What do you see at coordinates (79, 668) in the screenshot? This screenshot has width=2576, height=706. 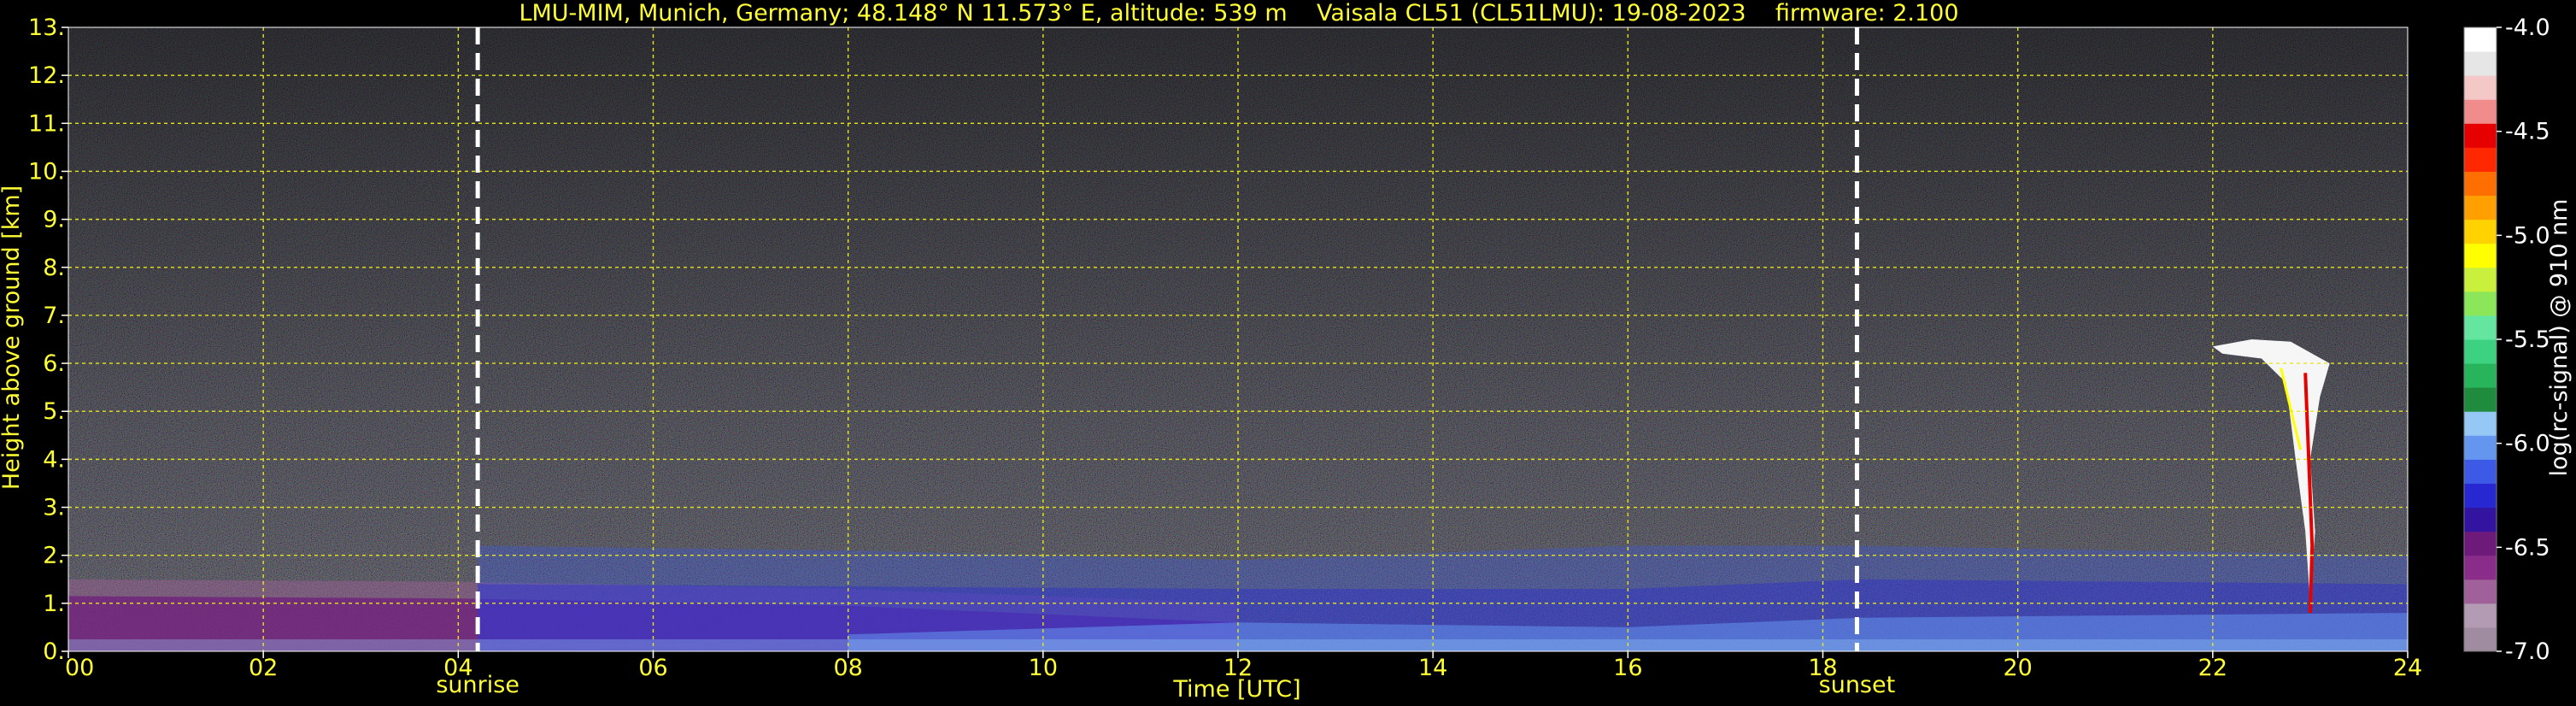 I see `x-tick-label: 00` at bounding box center [79, 668].